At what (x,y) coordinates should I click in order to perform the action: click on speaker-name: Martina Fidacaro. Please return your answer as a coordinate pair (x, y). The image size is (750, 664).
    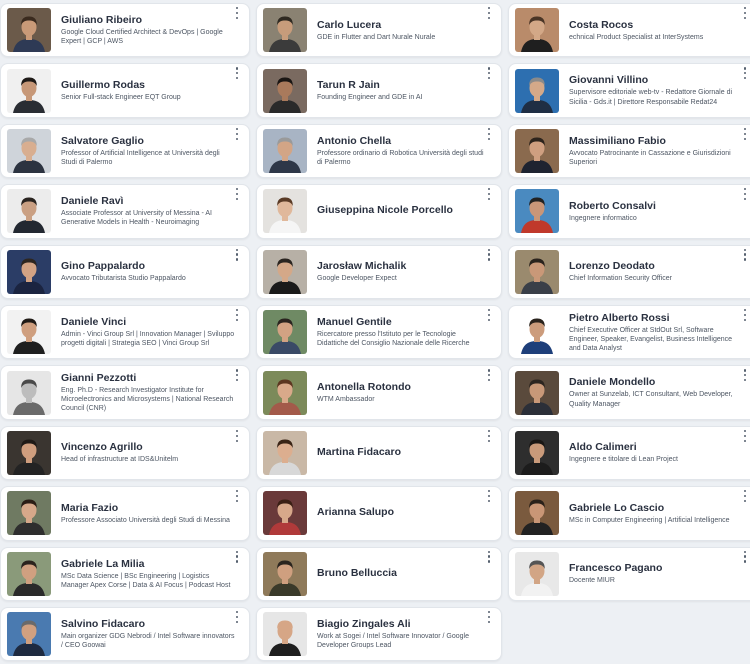
    Looking at the image, I should click on (359, 451).